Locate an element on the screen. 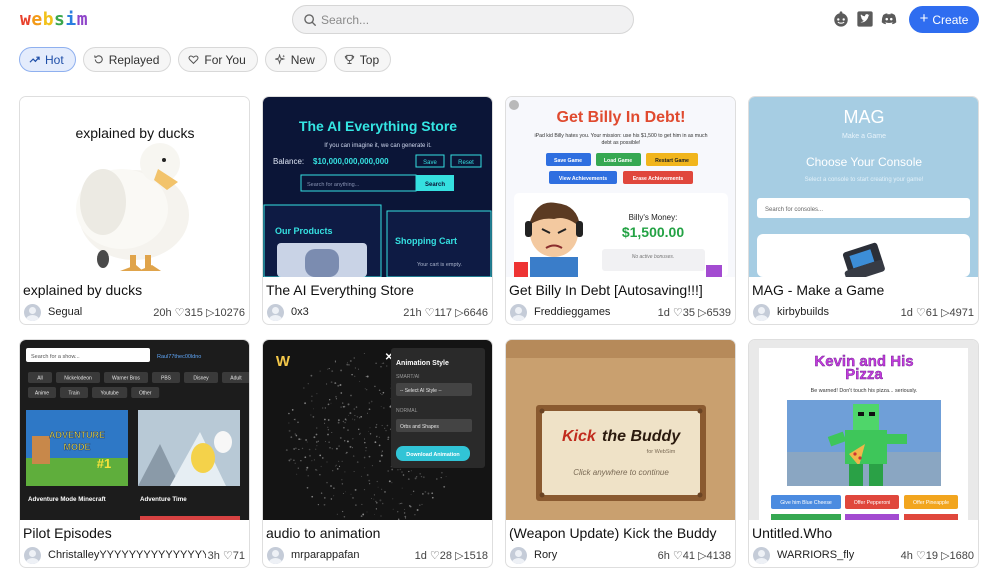 The image size is (1000, 579). author-name: mrparappafan is located at coordinates (325, 555).